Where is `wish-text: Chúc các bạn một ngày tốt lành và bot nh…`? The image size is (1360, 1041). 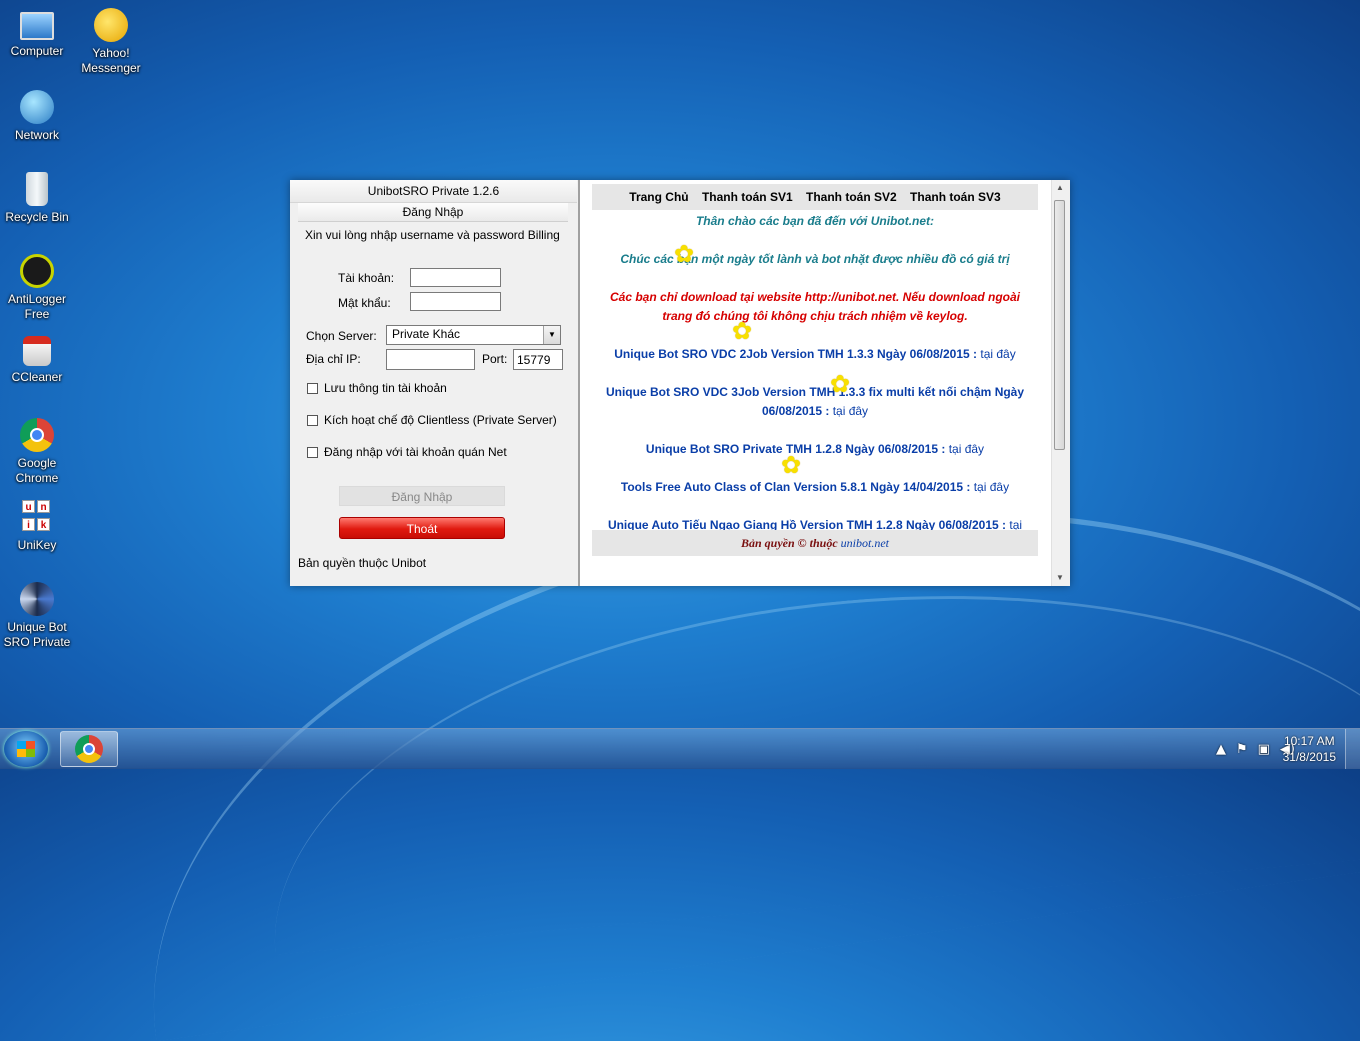
wish-text: Chúc các bạn một ngày tốt lành và bot nh… is located at coordinates (815, 259).